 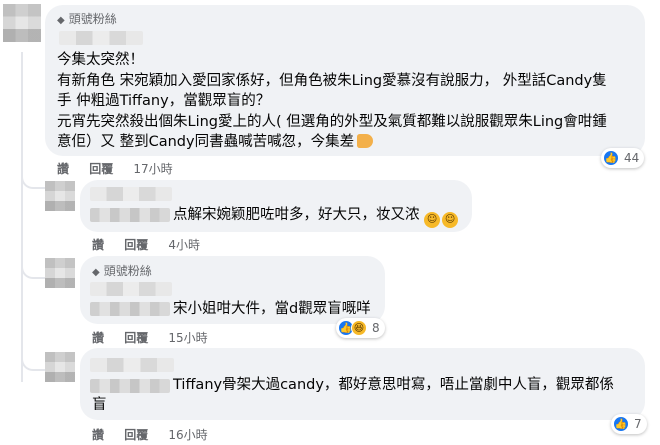 I want to click on comment-text: 点解宋婉颖肥咗咁多，好大只，妆又浓 ☺ ☺, so click(x=316, y=216).